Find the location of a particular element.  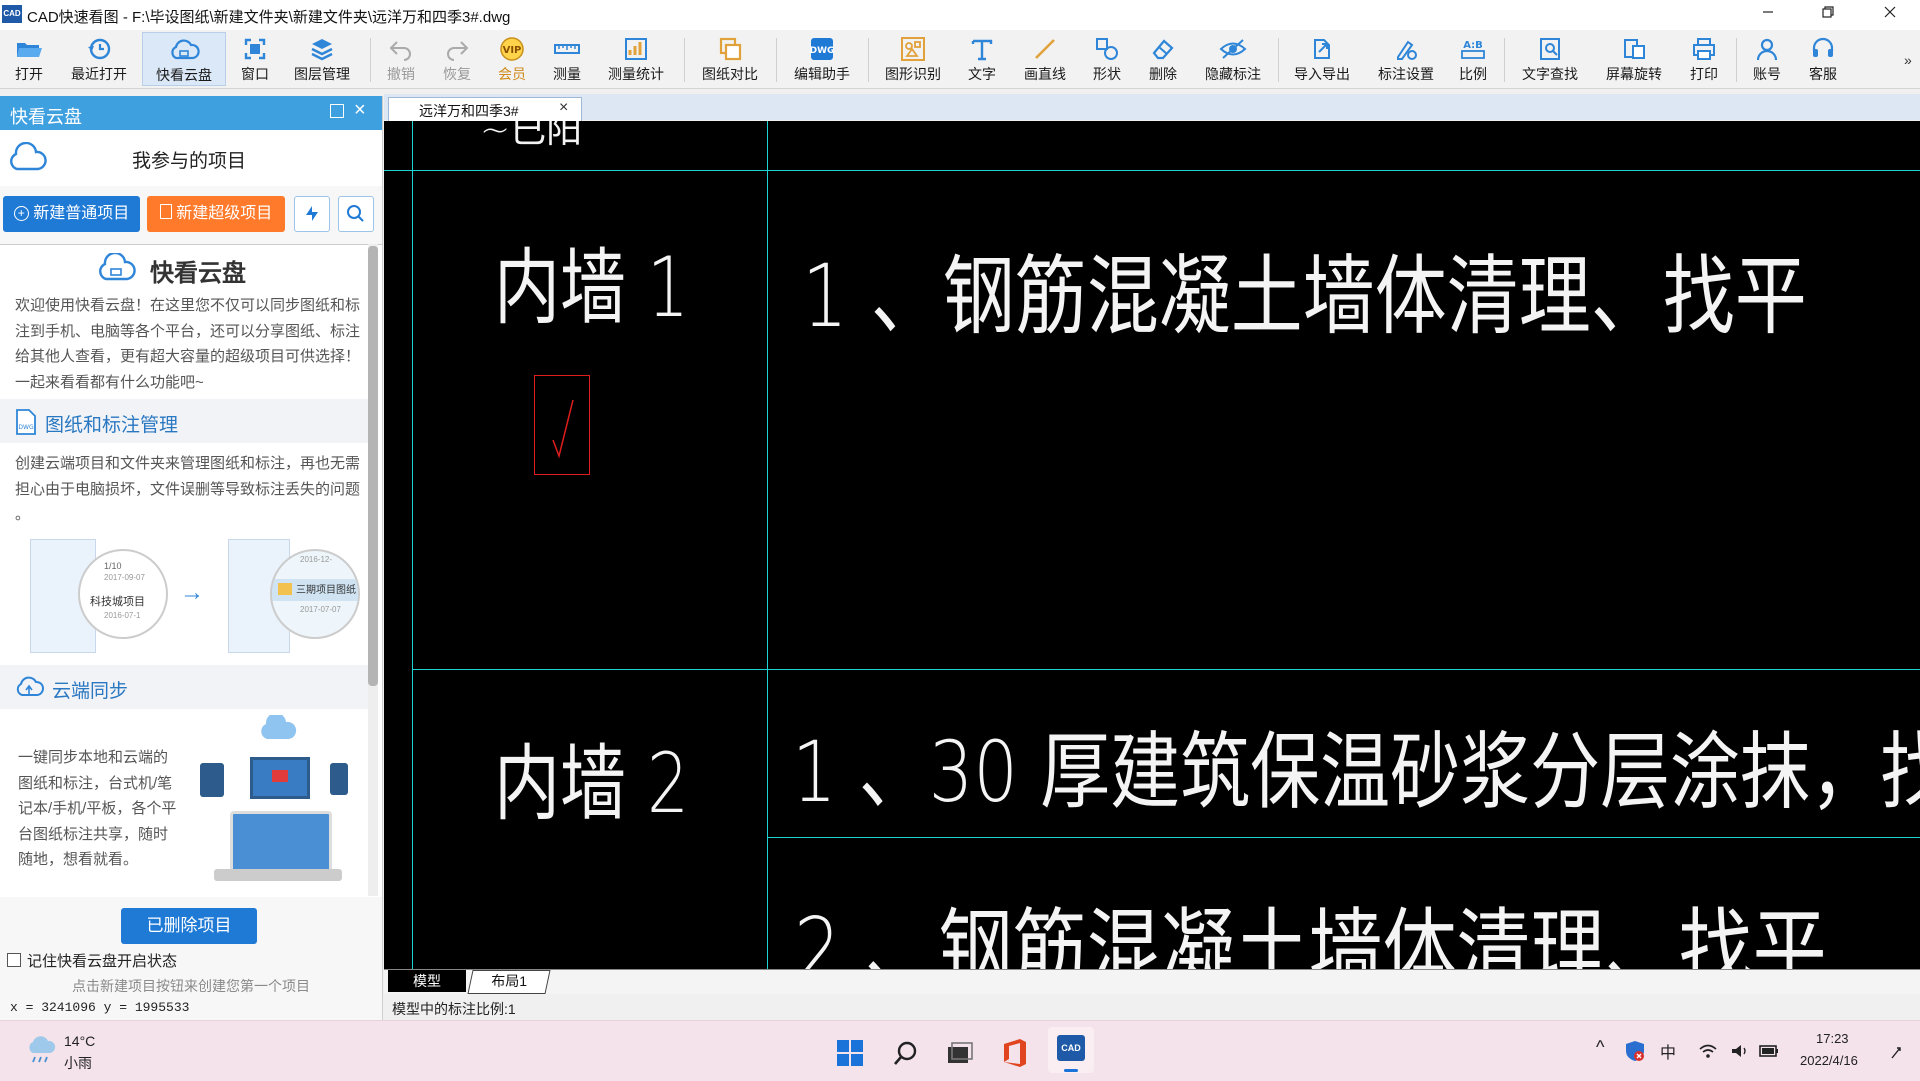

clock-date: 2022/4/16 is located at coordinates (1829, 1060).